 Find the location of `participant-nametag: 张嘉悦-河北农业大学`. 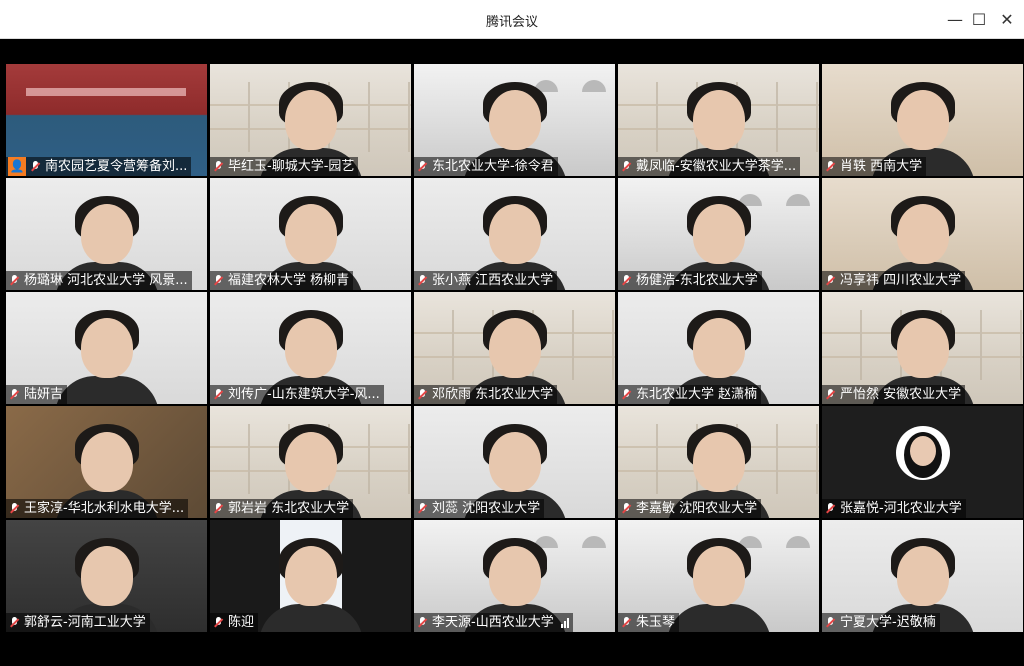

participant-nametag: 张嘉悦-河北农业大学 is located at coordinates (894, 508).